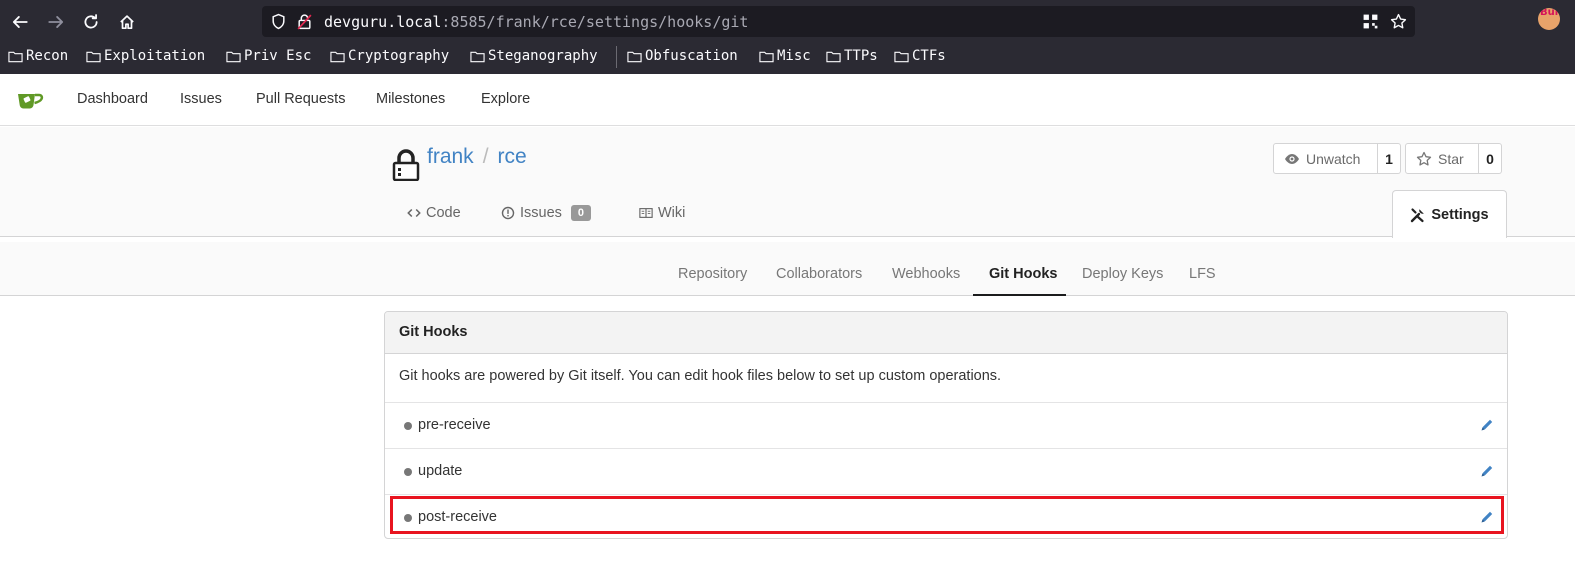 Image resolution: width=1575 pixels, height=582 pixels. I want to click on book-icon, so click(646, 213).